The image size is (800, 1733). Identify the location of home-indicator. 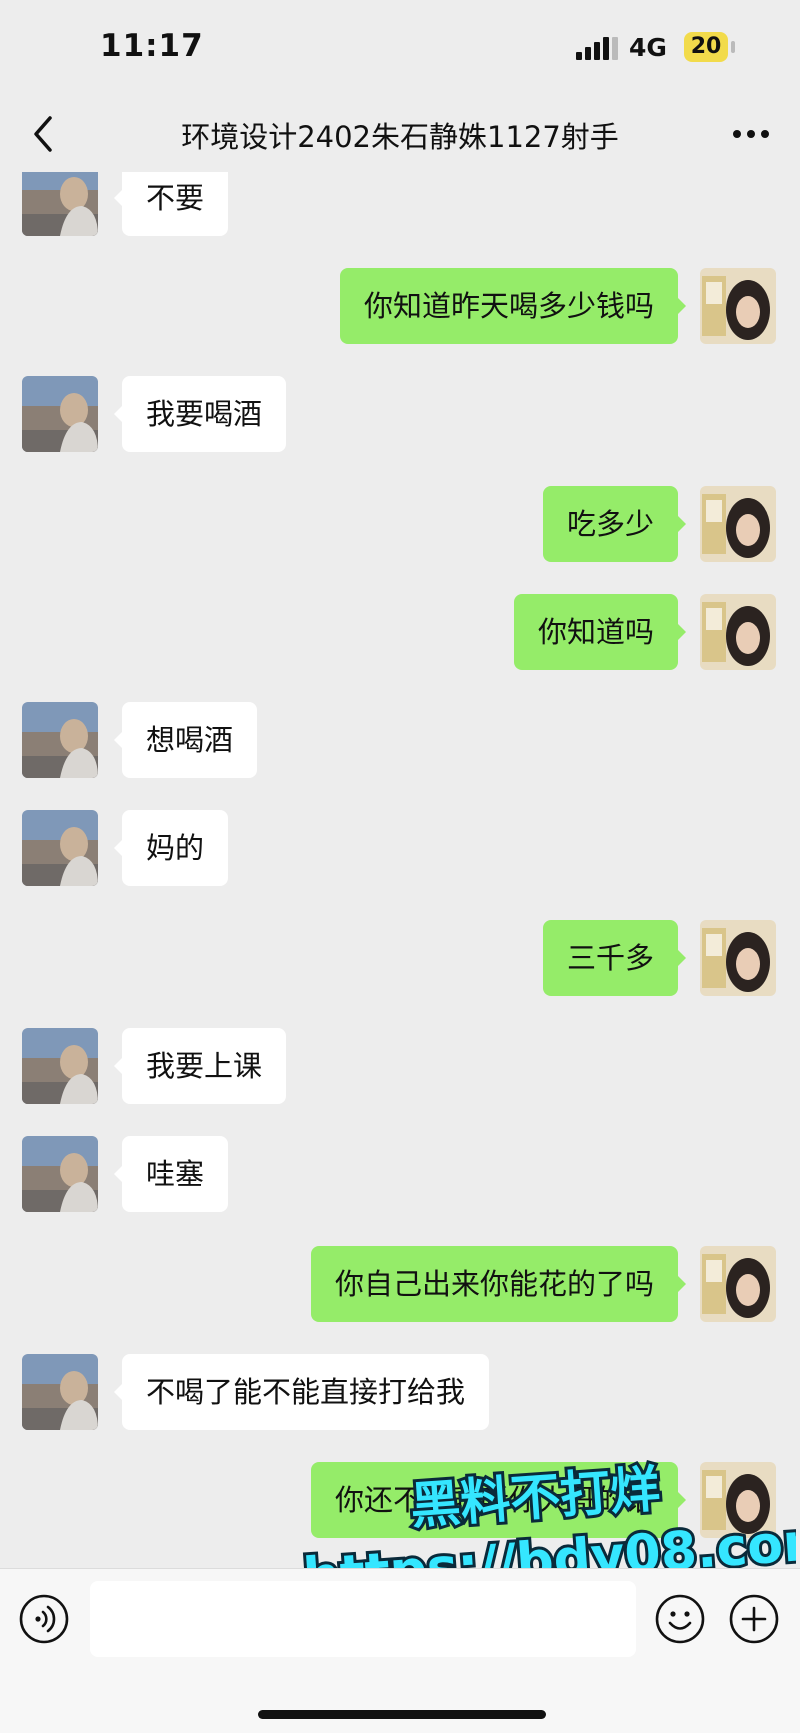
(402, 1714).